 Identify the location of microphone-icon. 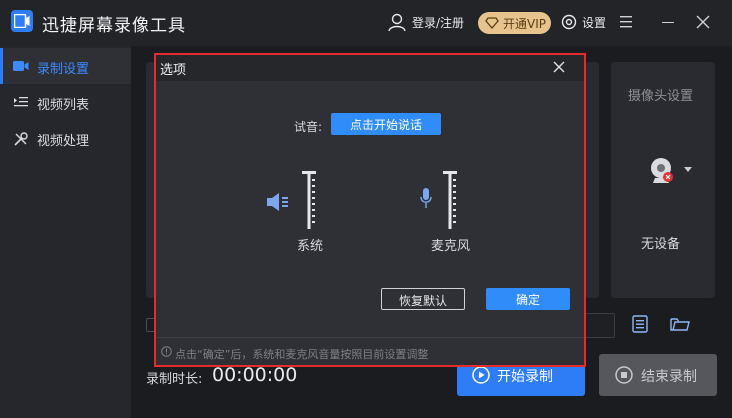
(426, 198).